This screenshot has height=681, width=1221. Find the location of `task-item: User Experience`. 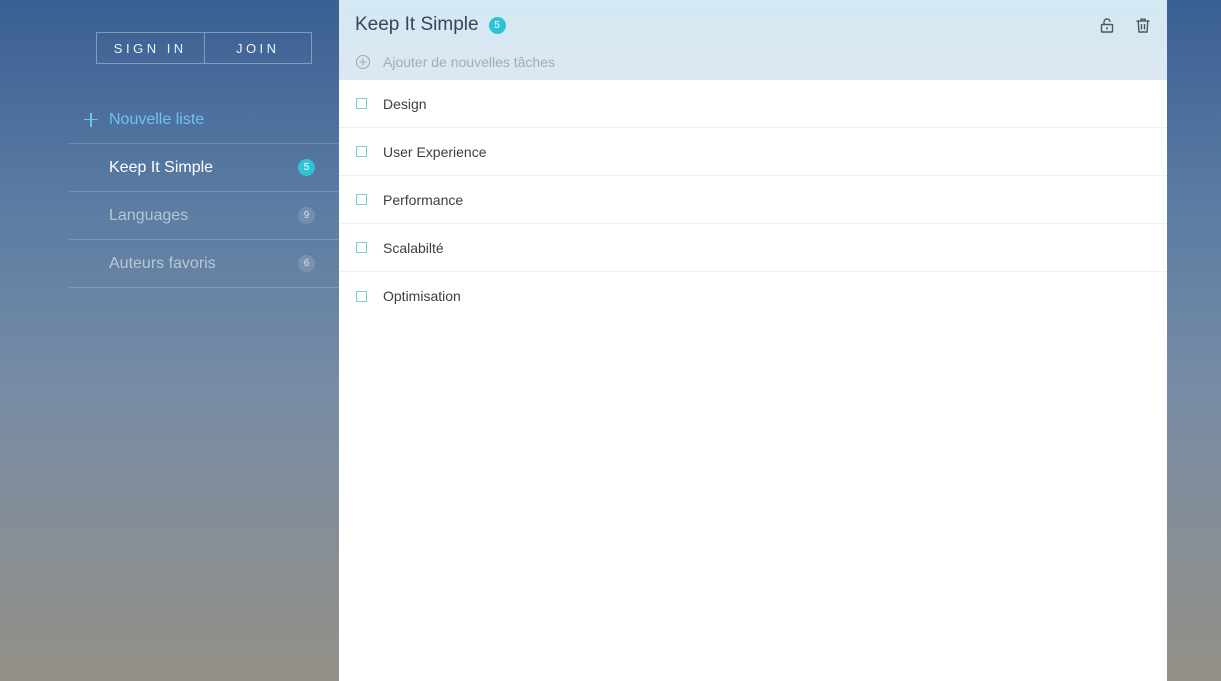

task-item: User Experience is located at coordinates (753, 152).